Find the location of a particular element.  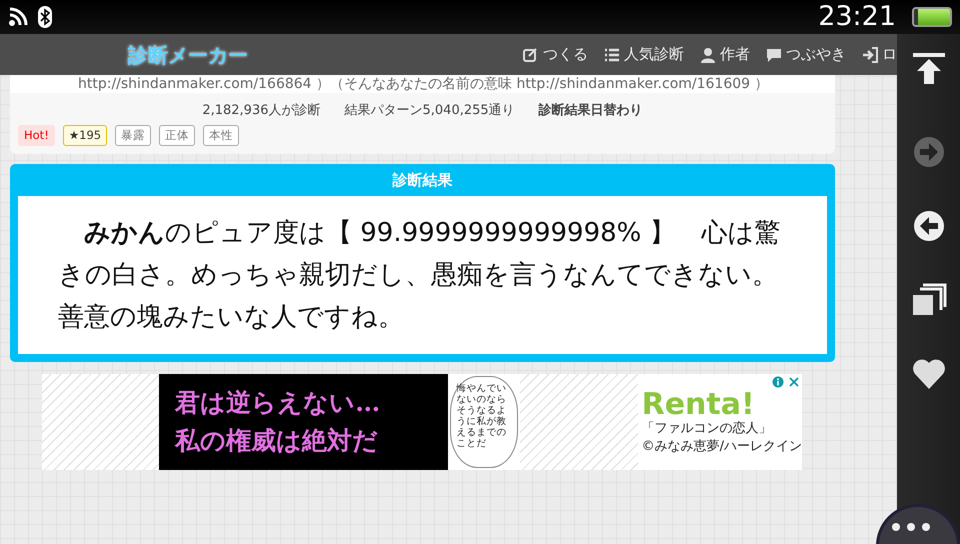

person-icon is located at coordinates (708, 54).